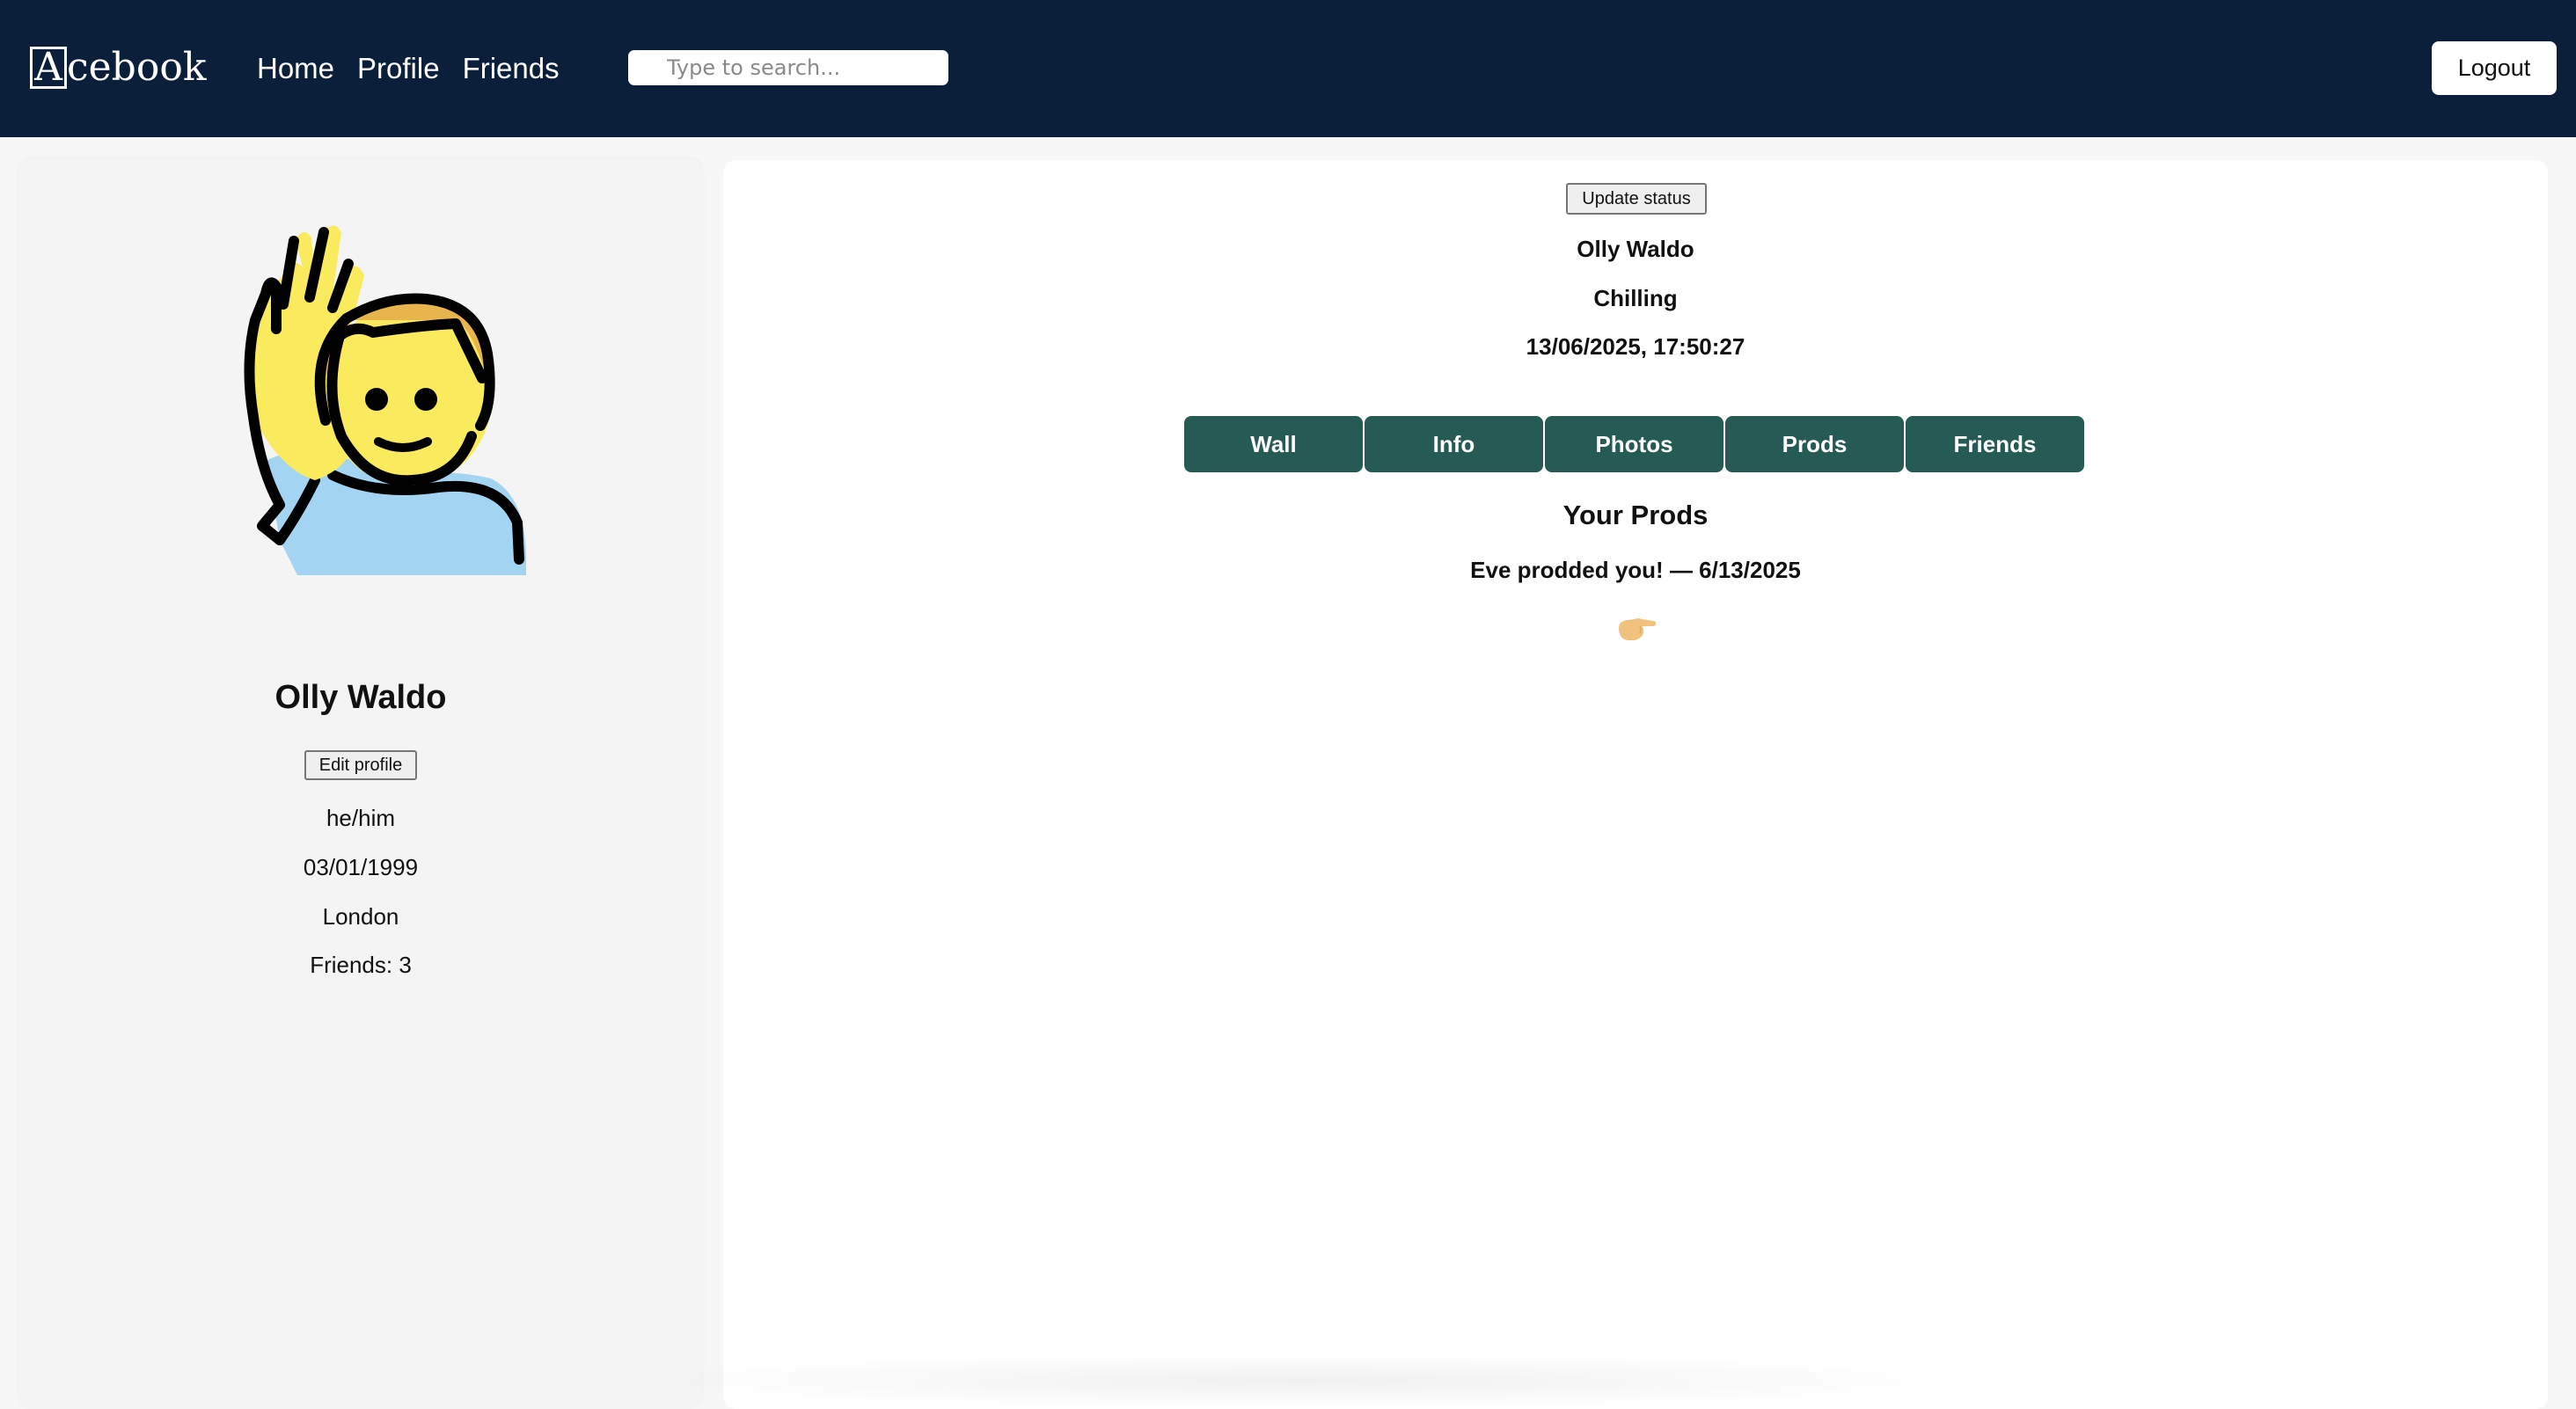 The width and height of the screenshot is (2576, 1409). What do you see at coordinates (137, 68) in the screenshot?
I see `logo-text: cebook` at bounding box center [137, 68].